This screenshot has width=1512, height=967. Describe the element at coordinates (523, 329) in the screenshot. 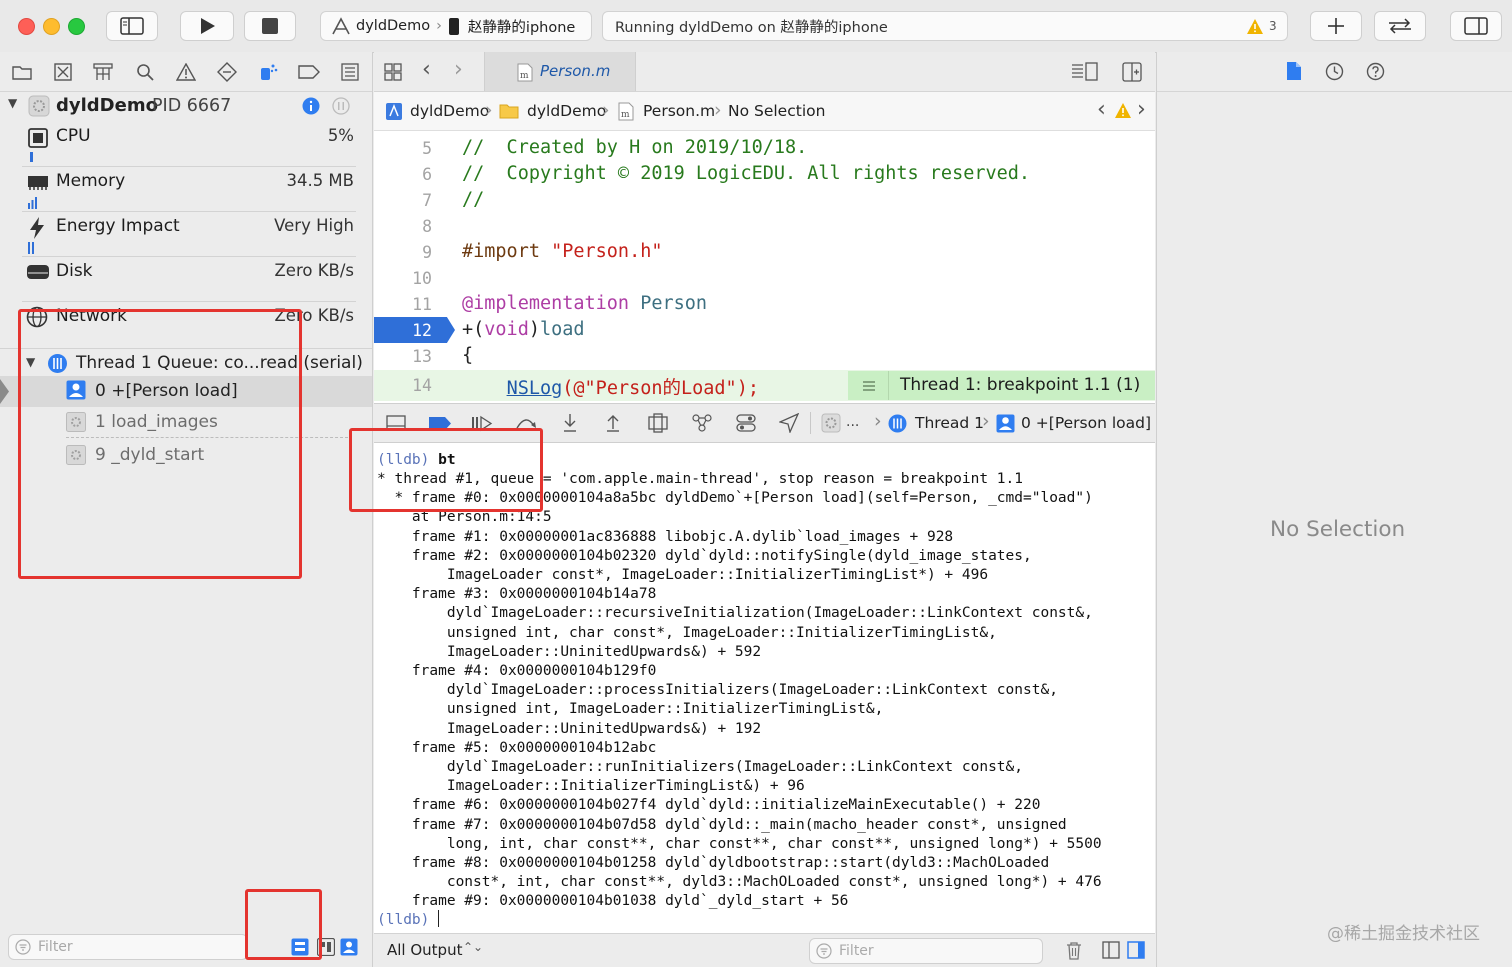

I see `code-text: +(void)load` at that location.